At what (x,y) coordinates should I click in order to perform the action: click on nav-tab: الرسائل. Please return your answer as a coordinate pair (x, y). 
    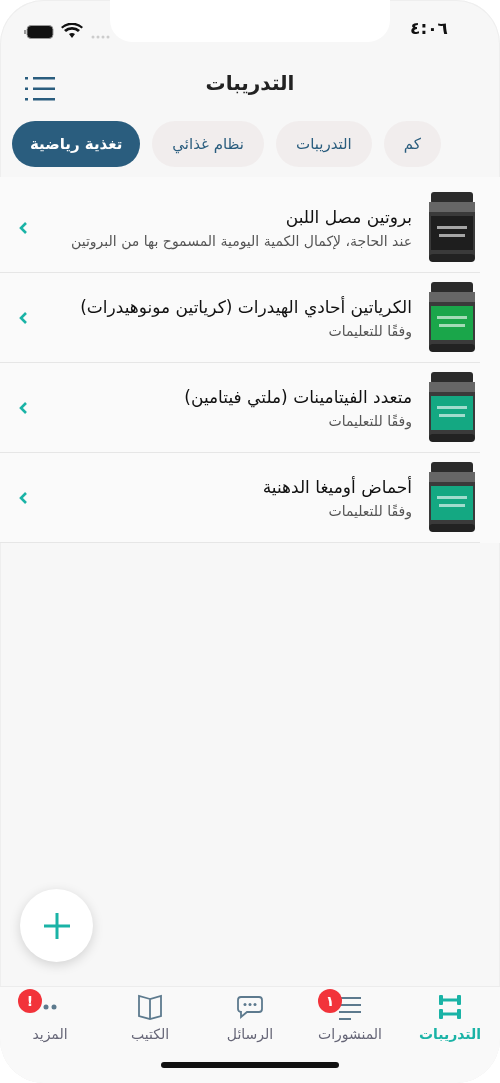
    Looking at the image, I should click on (250, 1018).